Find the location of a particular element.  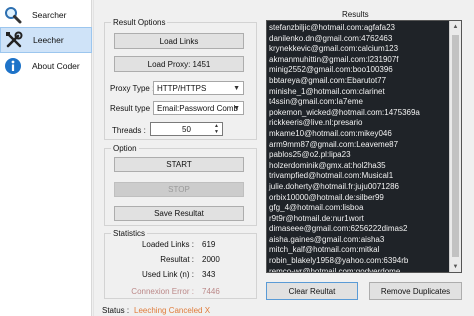

result-type-label: Result type : is located at coordinates (132, 108).